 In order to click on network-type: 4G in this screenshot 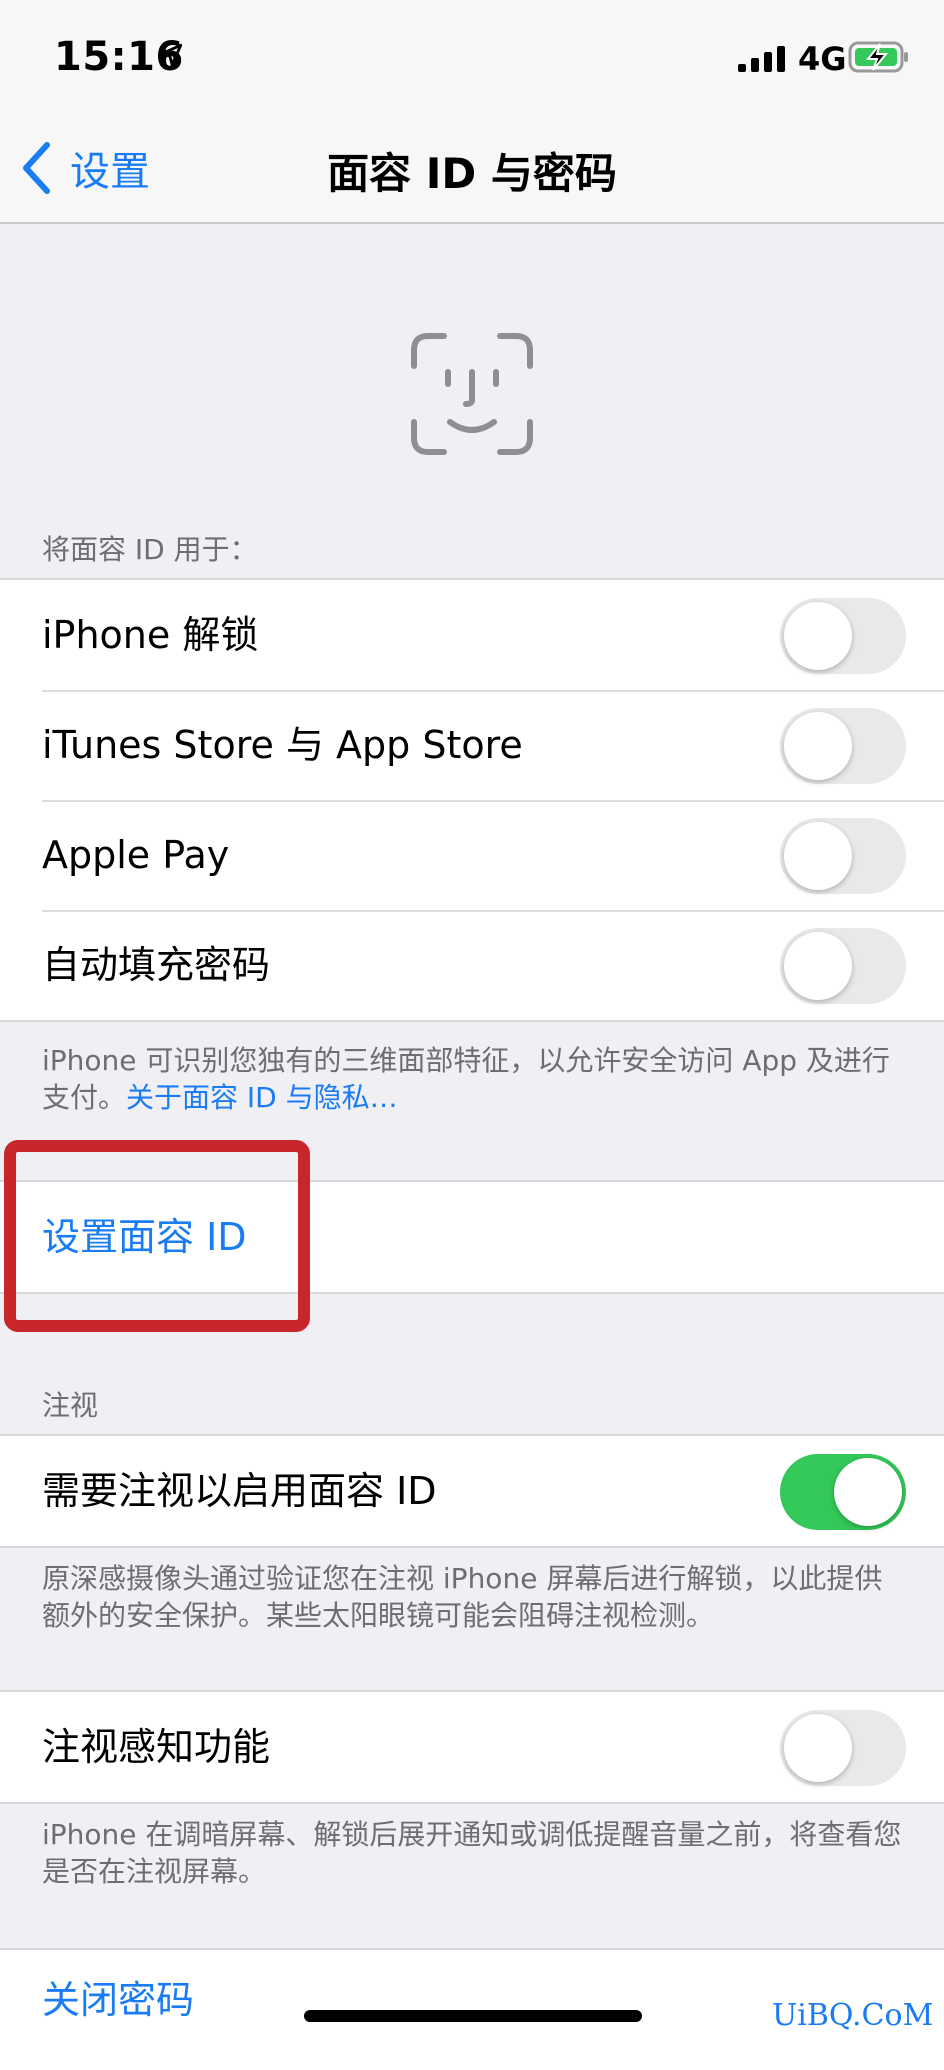, I will do `click(822, 59)`.